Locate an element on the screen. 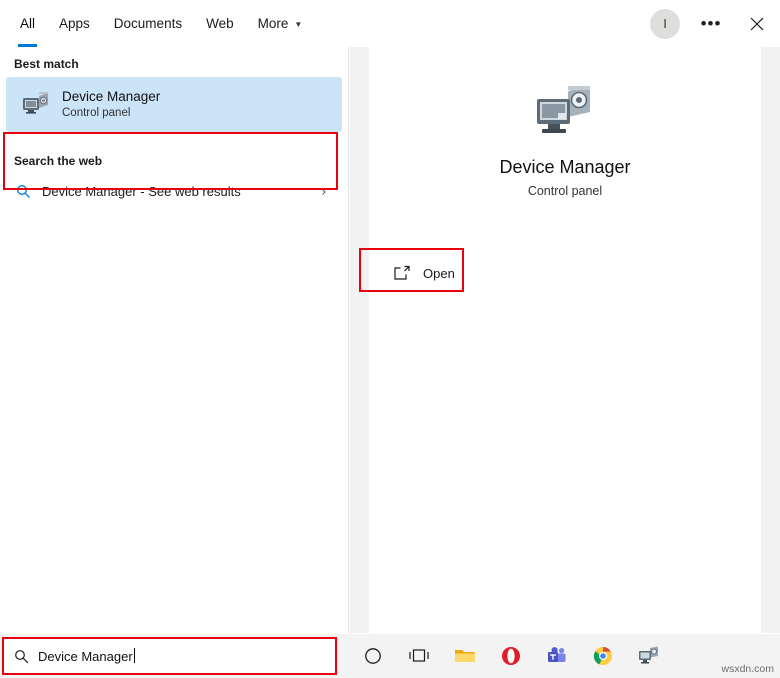 Image resolution: width=780 pixels, height=678 pixels. avatar: I is located at coordinates (665, 23).